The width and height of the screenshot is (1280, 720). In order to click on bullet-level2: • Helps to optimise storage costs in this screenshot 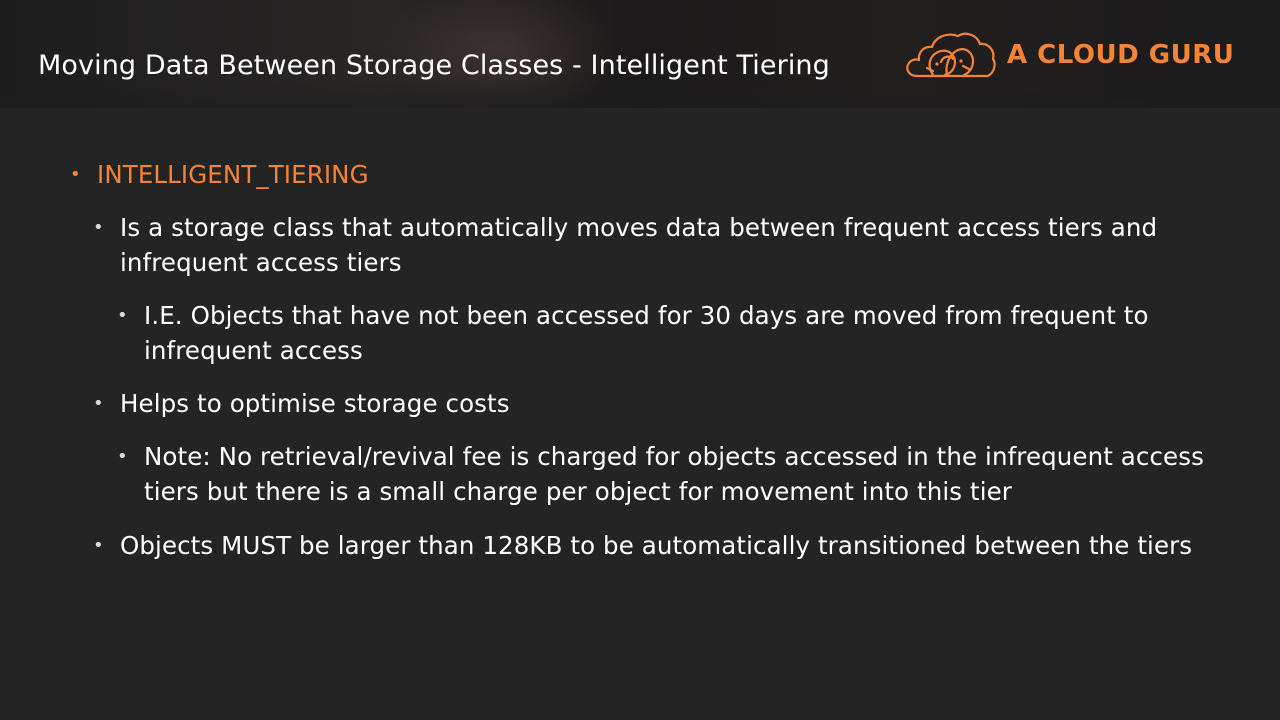, I will do `click(651, 403)`.